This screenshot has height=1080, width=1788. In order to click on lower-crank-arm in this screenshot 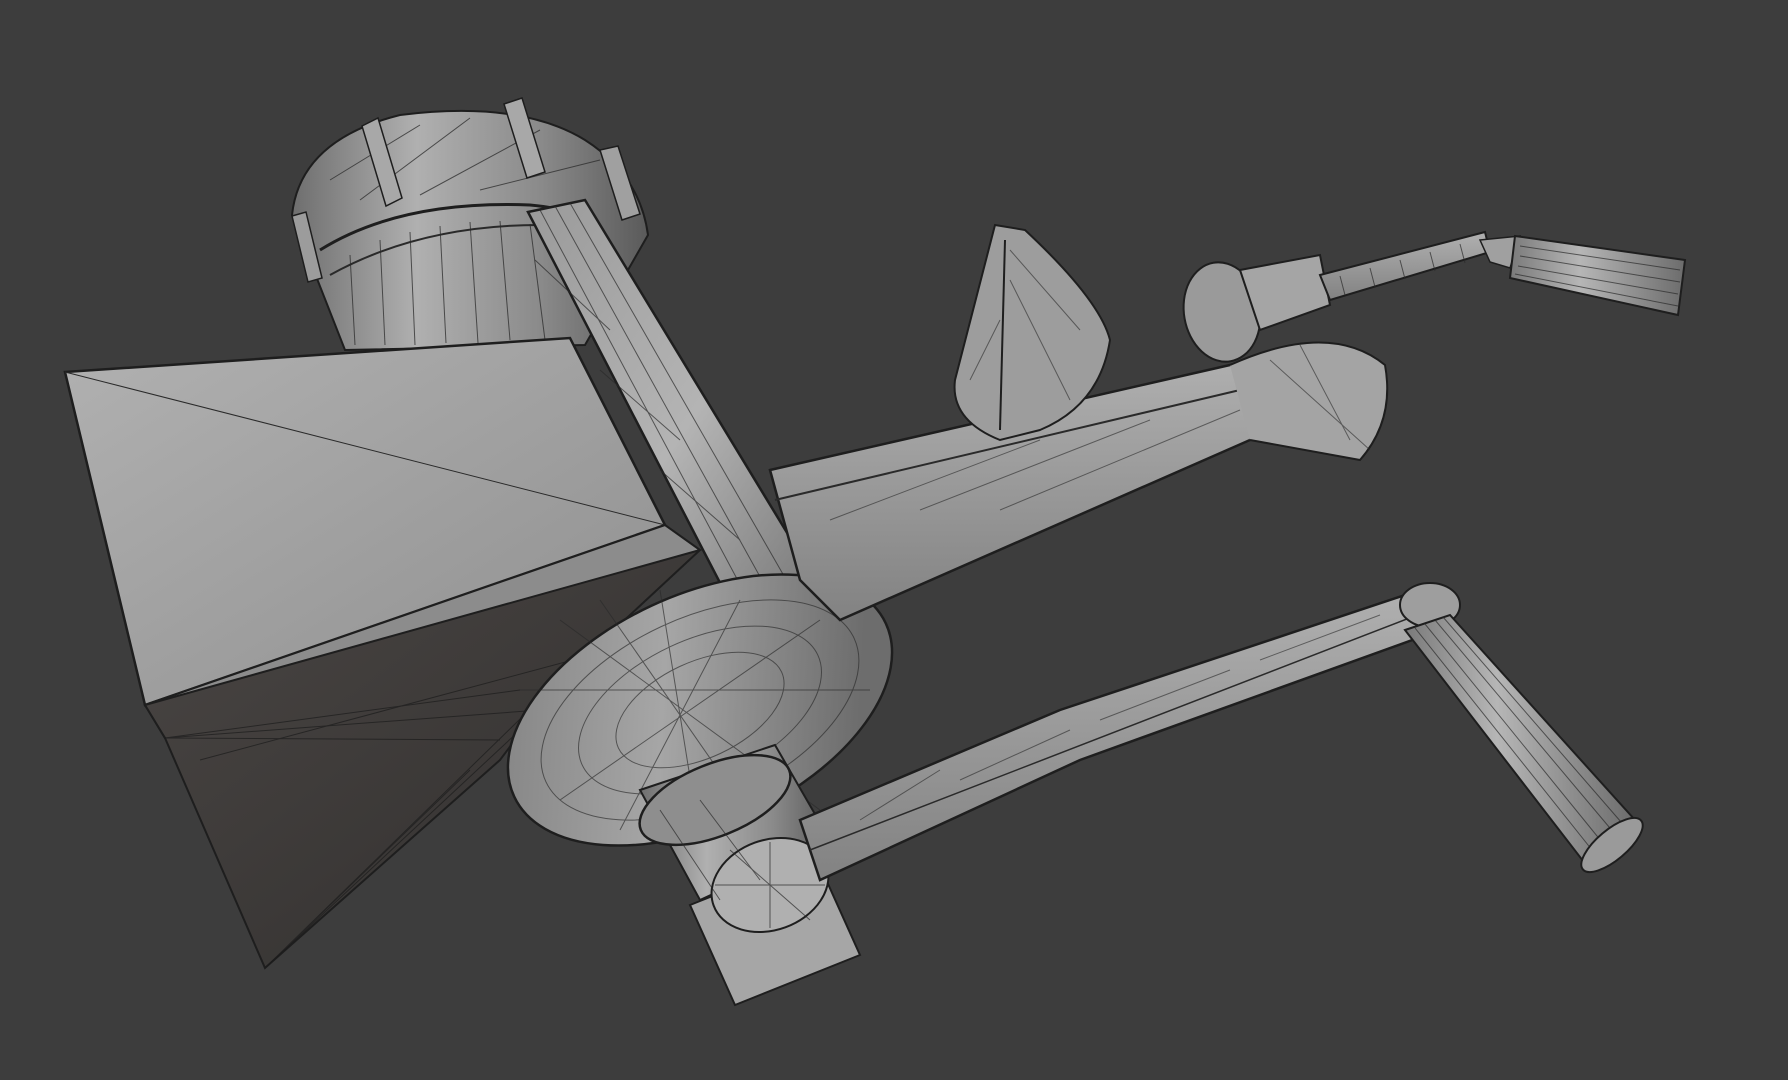, I will do `click(1129, 732)`.